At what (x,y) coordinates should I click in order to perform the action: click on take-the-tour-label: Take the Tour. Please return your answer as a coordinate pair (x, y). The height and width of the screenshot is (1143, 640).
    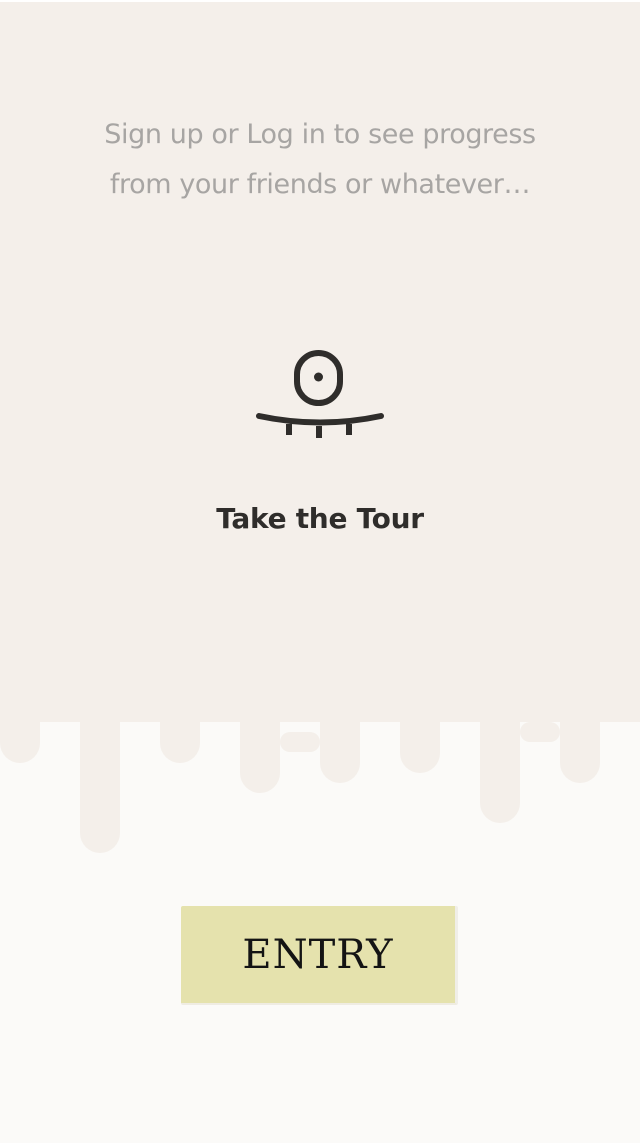
    Looking at the image, I should click on (320, 518).